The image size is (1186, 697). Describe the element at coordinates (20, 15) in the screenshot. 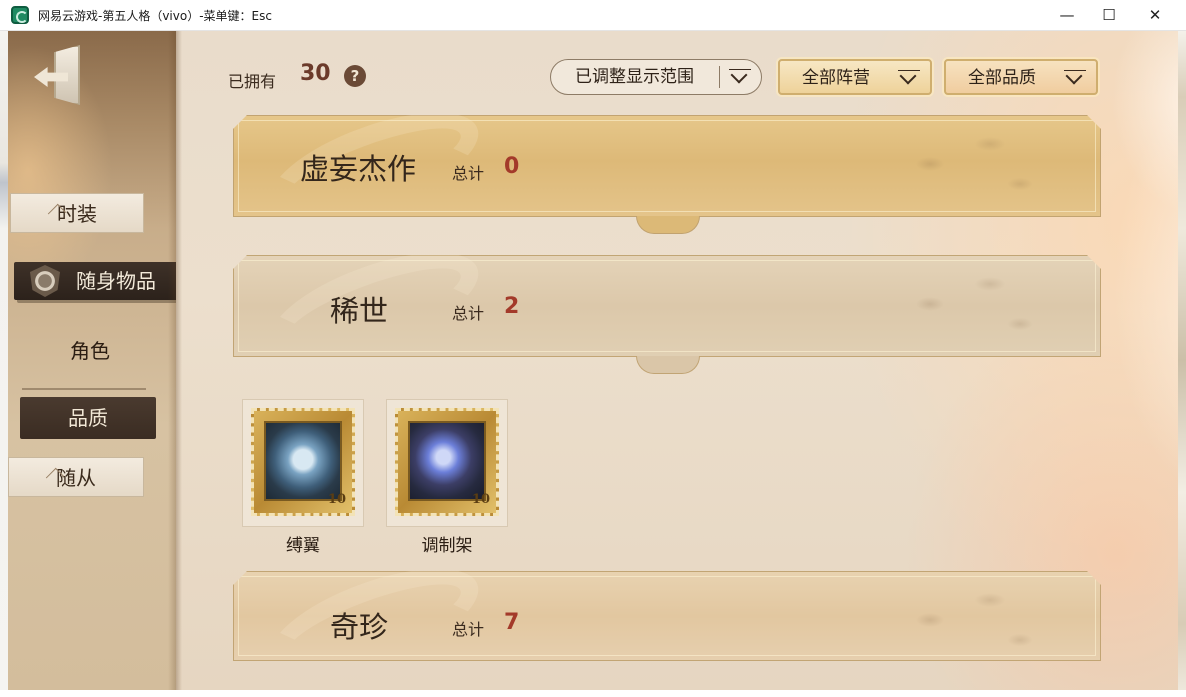

I see `app-logo-icon` at that location.